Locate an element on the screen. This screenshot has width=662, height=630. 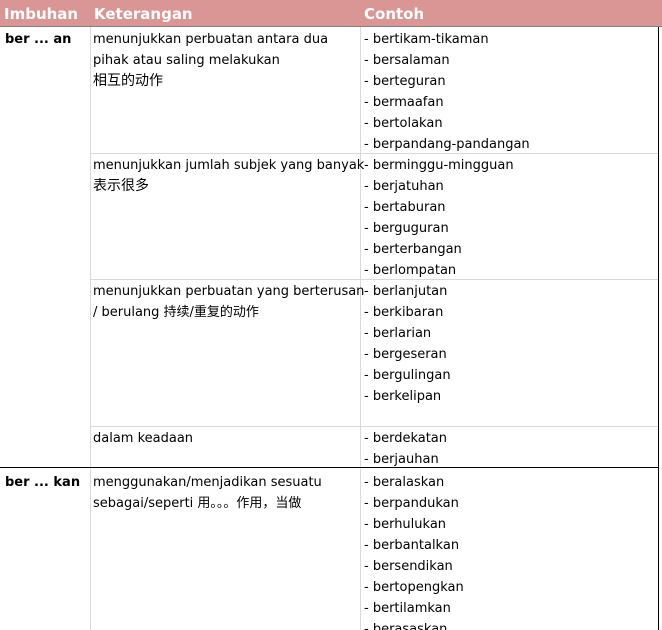
list-item: - bergulingan is located at coordinates (407, 375).